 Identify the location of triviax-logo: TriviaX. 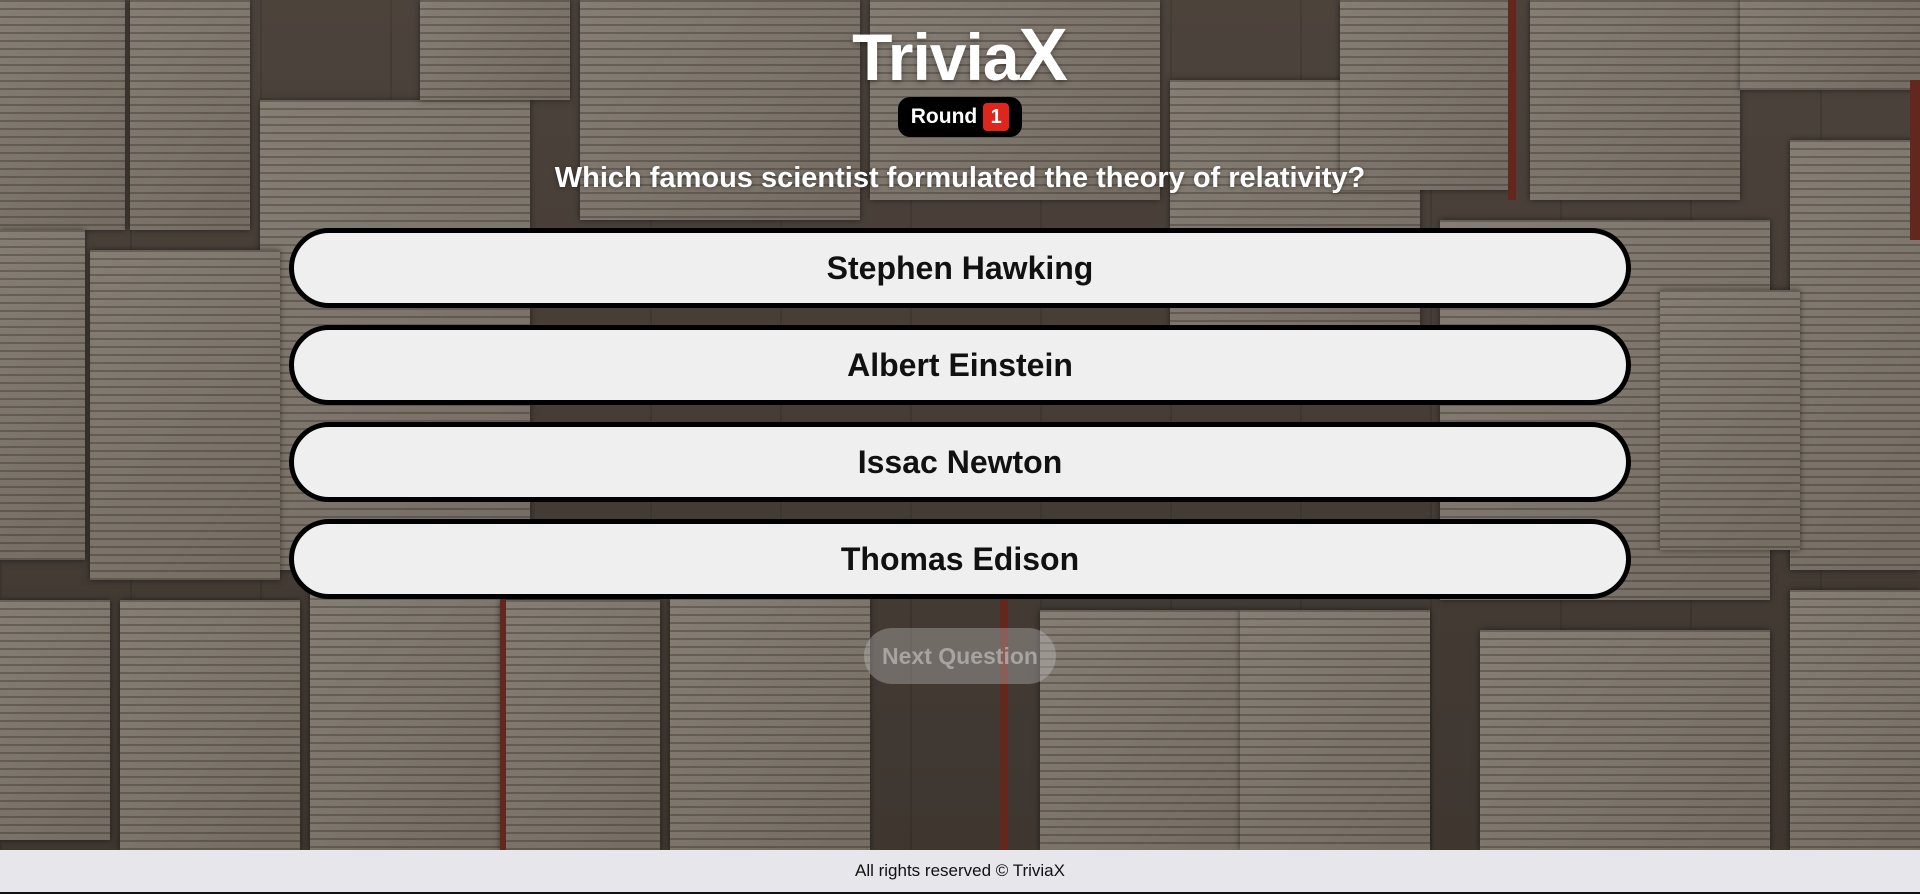
(960, 54).